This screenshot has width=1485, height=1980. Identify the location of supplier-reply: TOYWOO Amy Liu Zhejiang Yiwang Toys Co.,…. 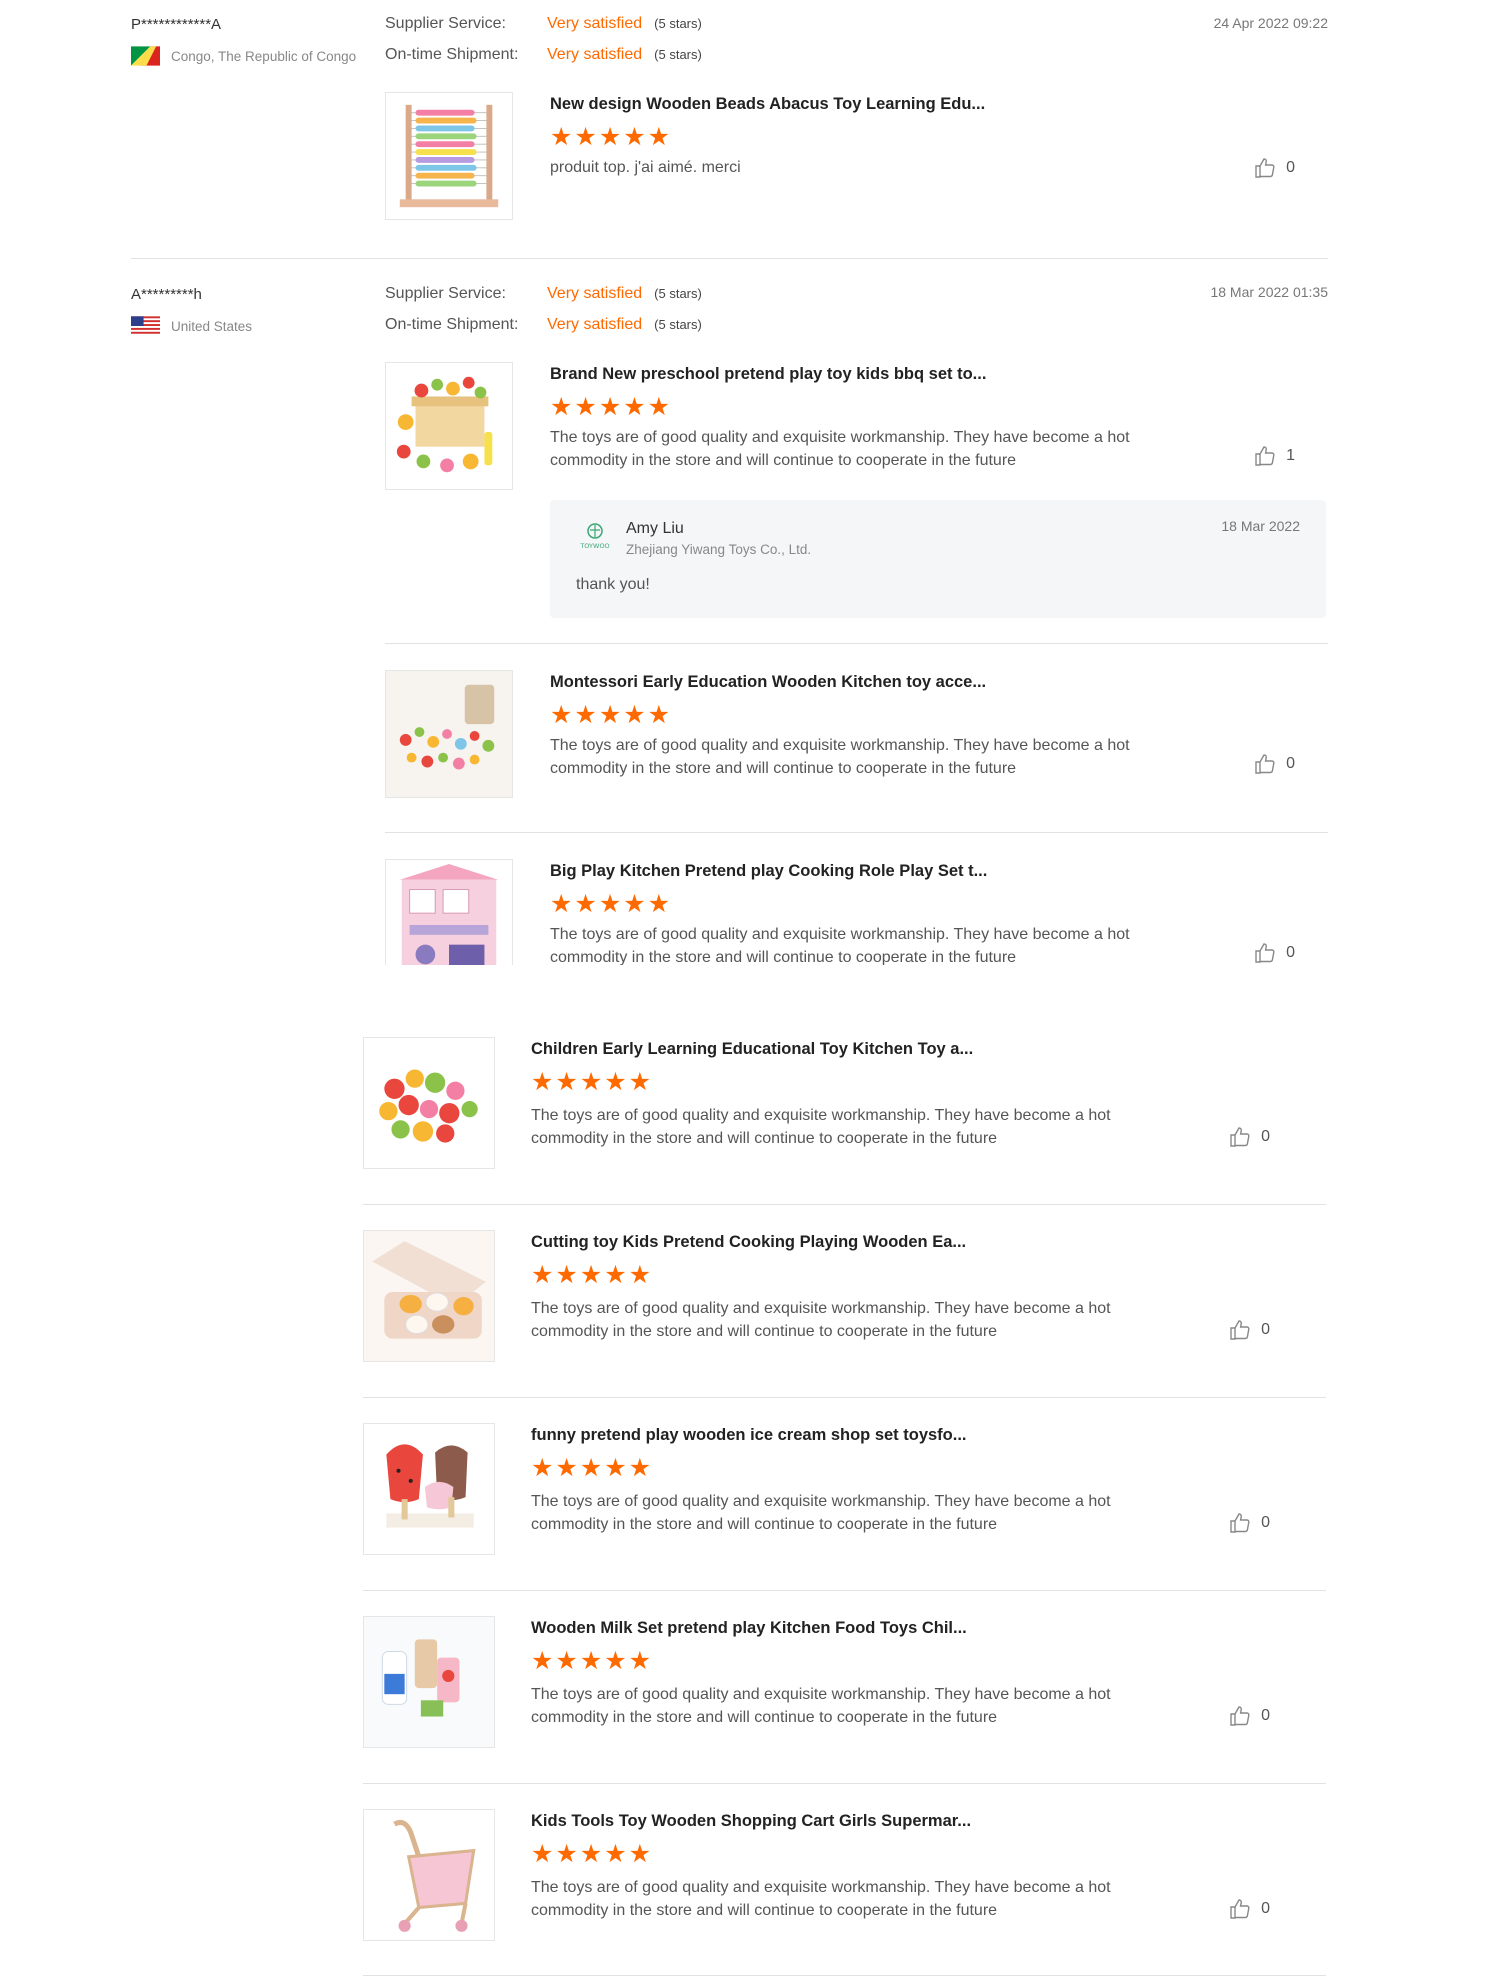
(938, 559).